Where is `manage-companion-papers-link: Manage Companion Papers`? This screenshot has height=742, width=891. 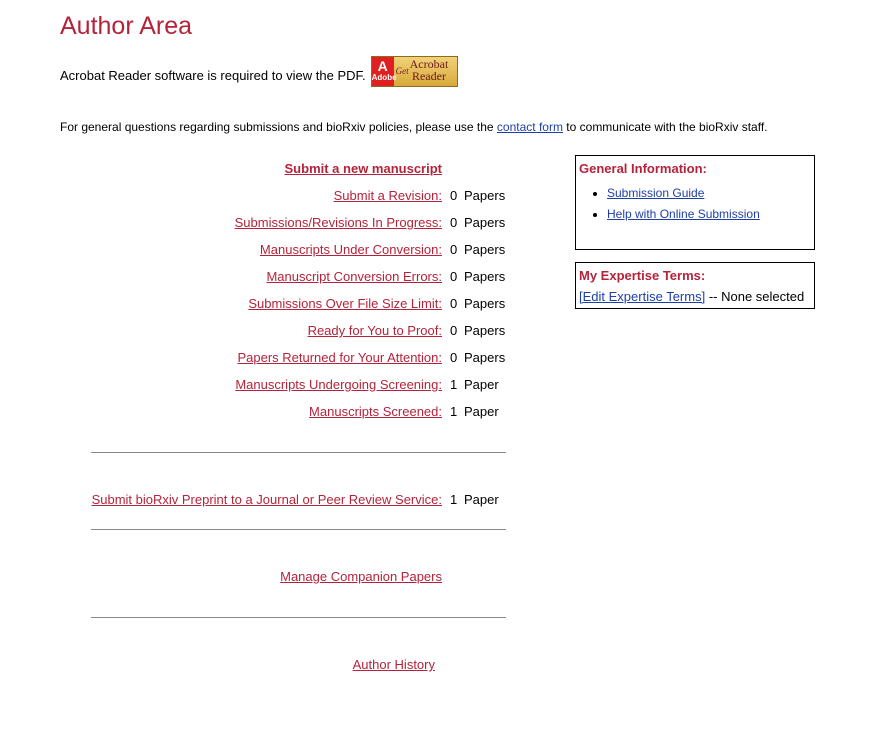
manage-companion-papers-link: Manage Companion Papers is located at coordinates (361, 576).